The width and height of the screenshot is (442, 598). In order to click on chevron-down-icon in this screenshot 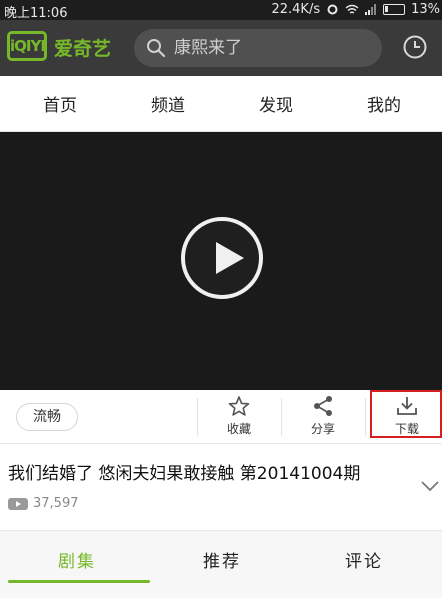, I will do `click(430, 486)`.